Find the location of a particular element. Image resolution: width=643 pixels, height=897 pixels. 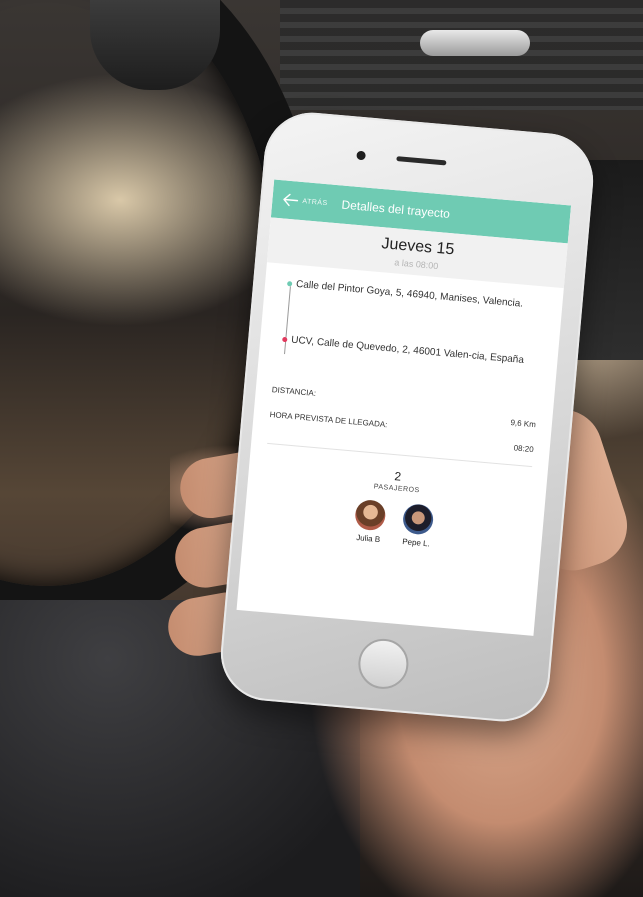

passenger-item: Julia B is located at coordinates (370, 521).